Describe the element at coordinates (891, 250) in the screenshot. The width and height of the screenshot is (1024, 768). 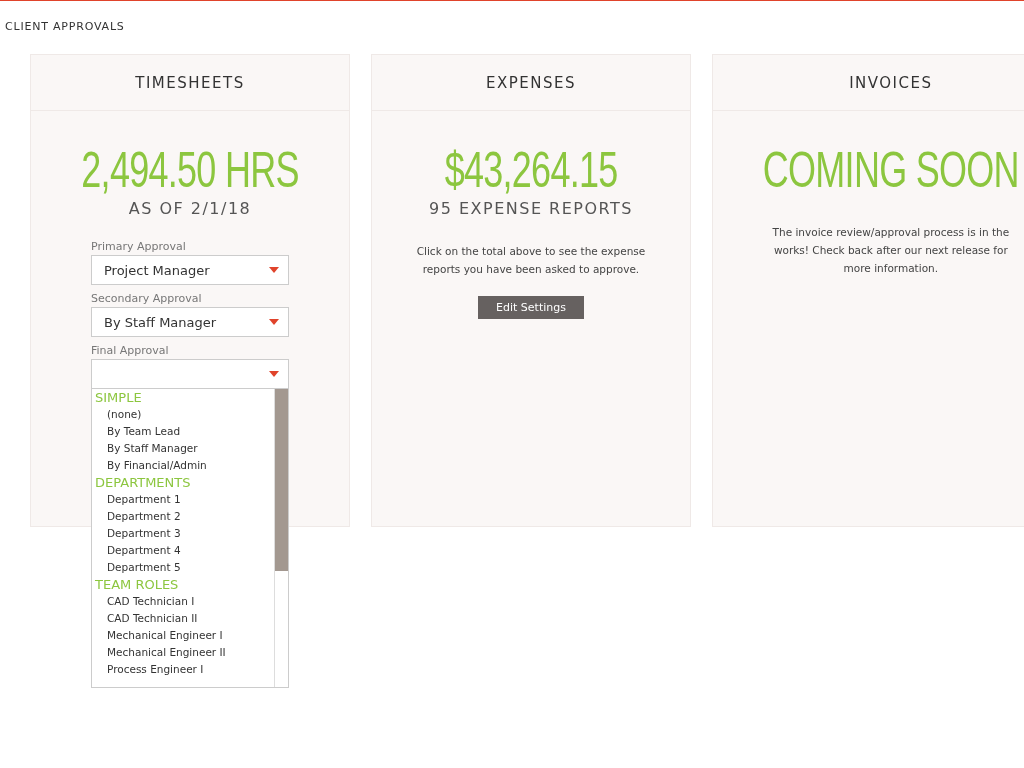
I see `description-text: The invoice review/approval process is in the works! Check back after our next release for more information.` at that location.